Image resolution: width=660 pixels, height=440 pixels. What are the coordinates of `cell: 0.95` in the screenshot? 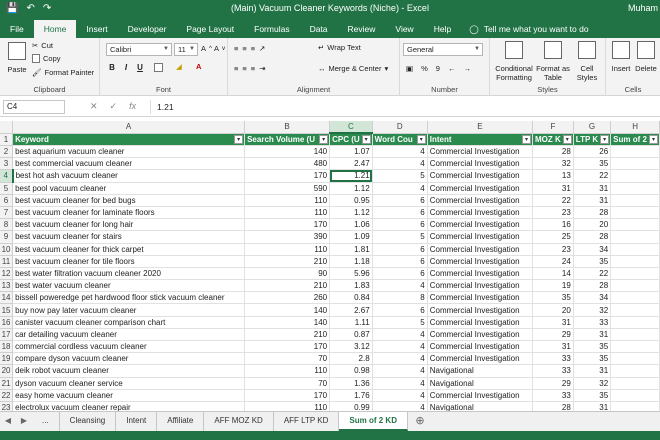 It's located at (351, 200).